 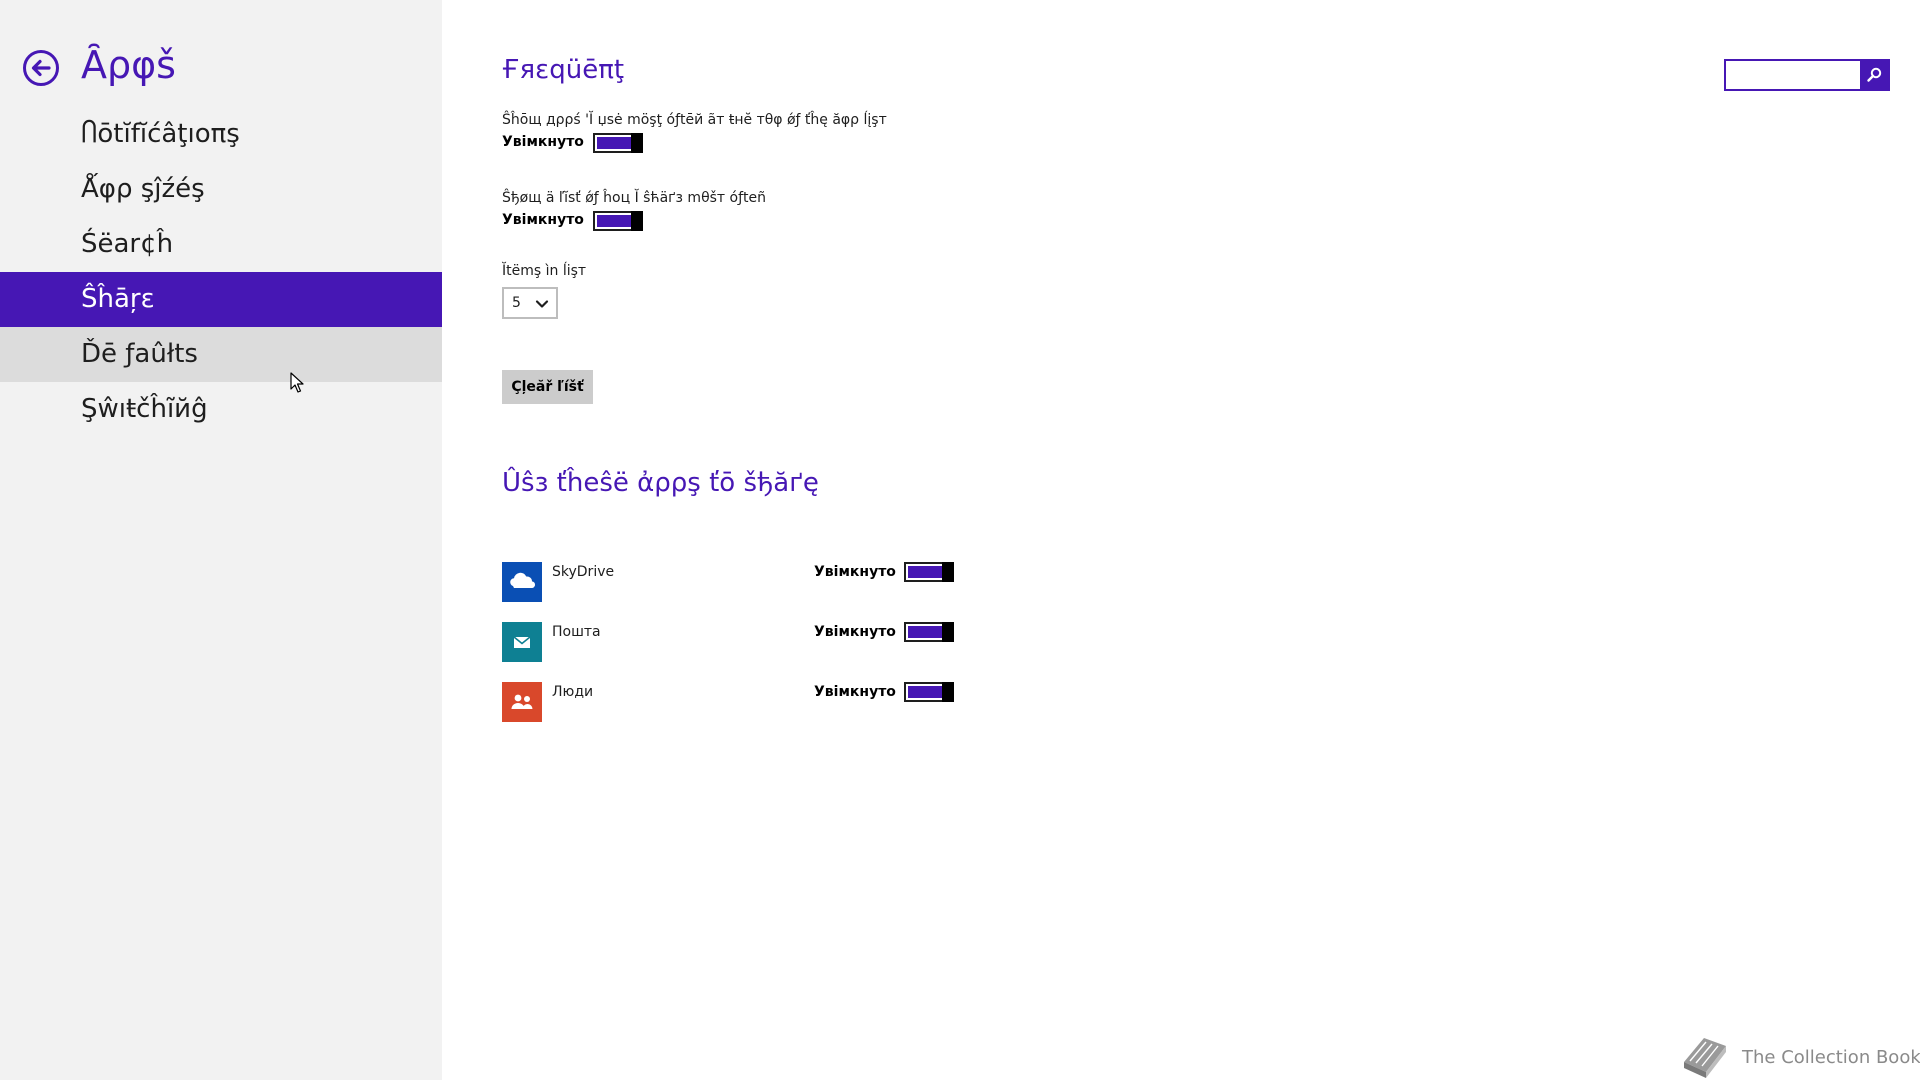 I want to click on sidebar-item-switching: Şŵıŧčĥĩйĝ, so click(x=221, y=409).